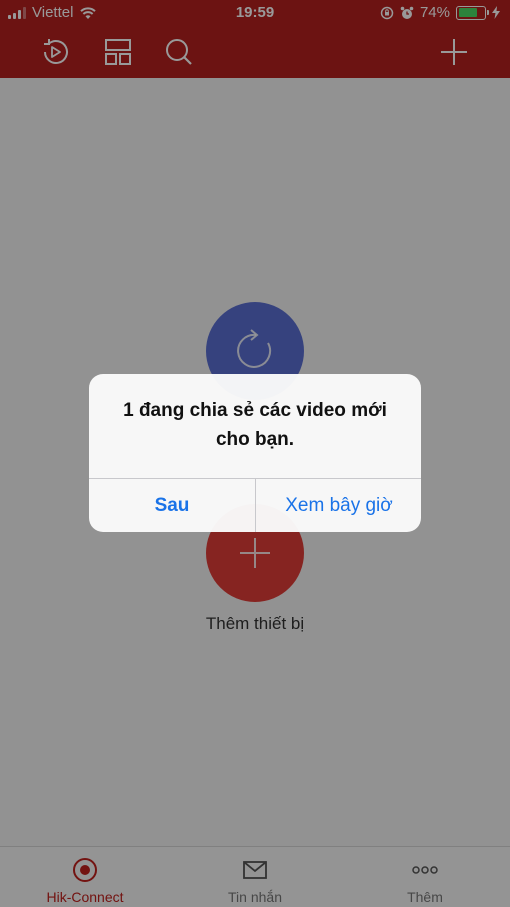  What do you see at coordinates (338, 505) in the screenshot?
I see `view-now-button: Xem bây giờ` at bounding box center [338, 505].